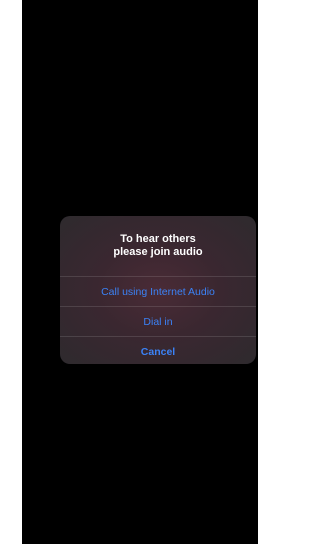 The height and width of the screenshot is (544, 320). I want to click on dialog-title-line-2: please join audio, so click(158, 252).